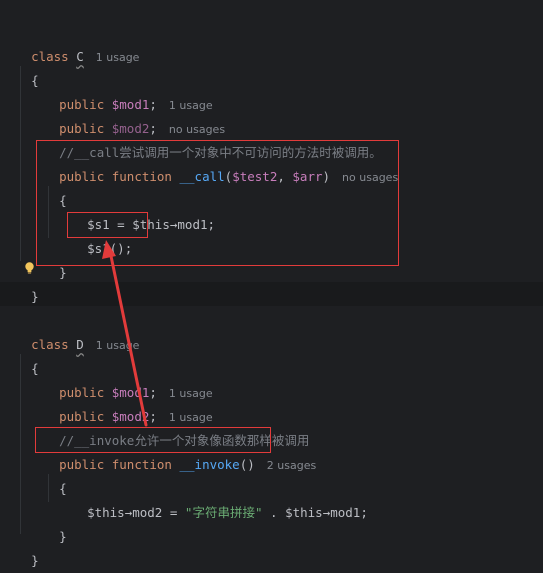 The height and width of the screenshot is (573, 543). I want to click on highlight-box-call-line, so click(107, 225).